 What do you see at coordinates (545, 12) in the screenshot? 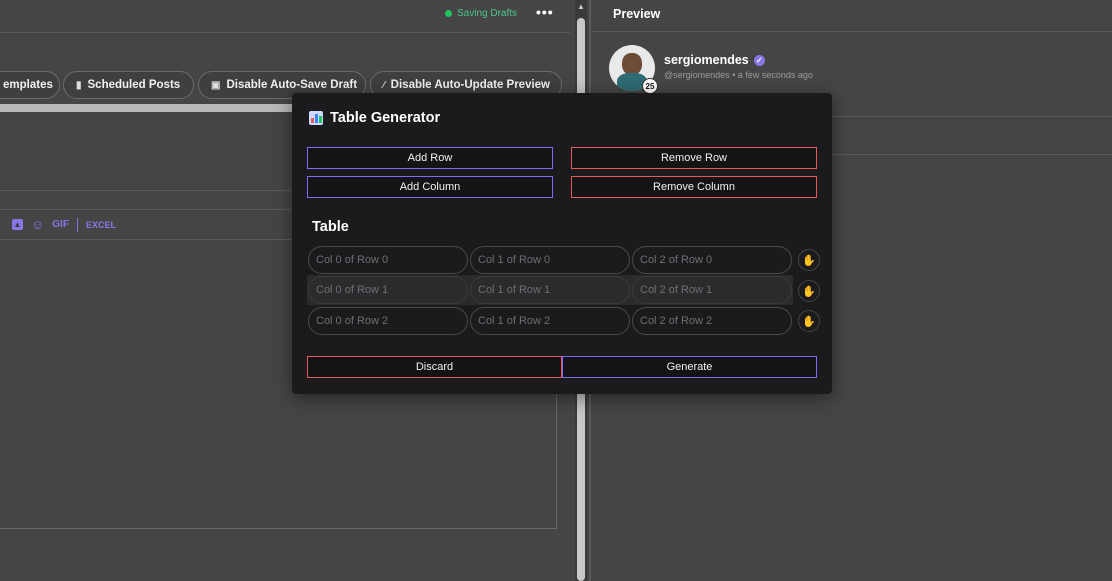
I see `more-options-icon: •••` at bounding box center [545, 12].